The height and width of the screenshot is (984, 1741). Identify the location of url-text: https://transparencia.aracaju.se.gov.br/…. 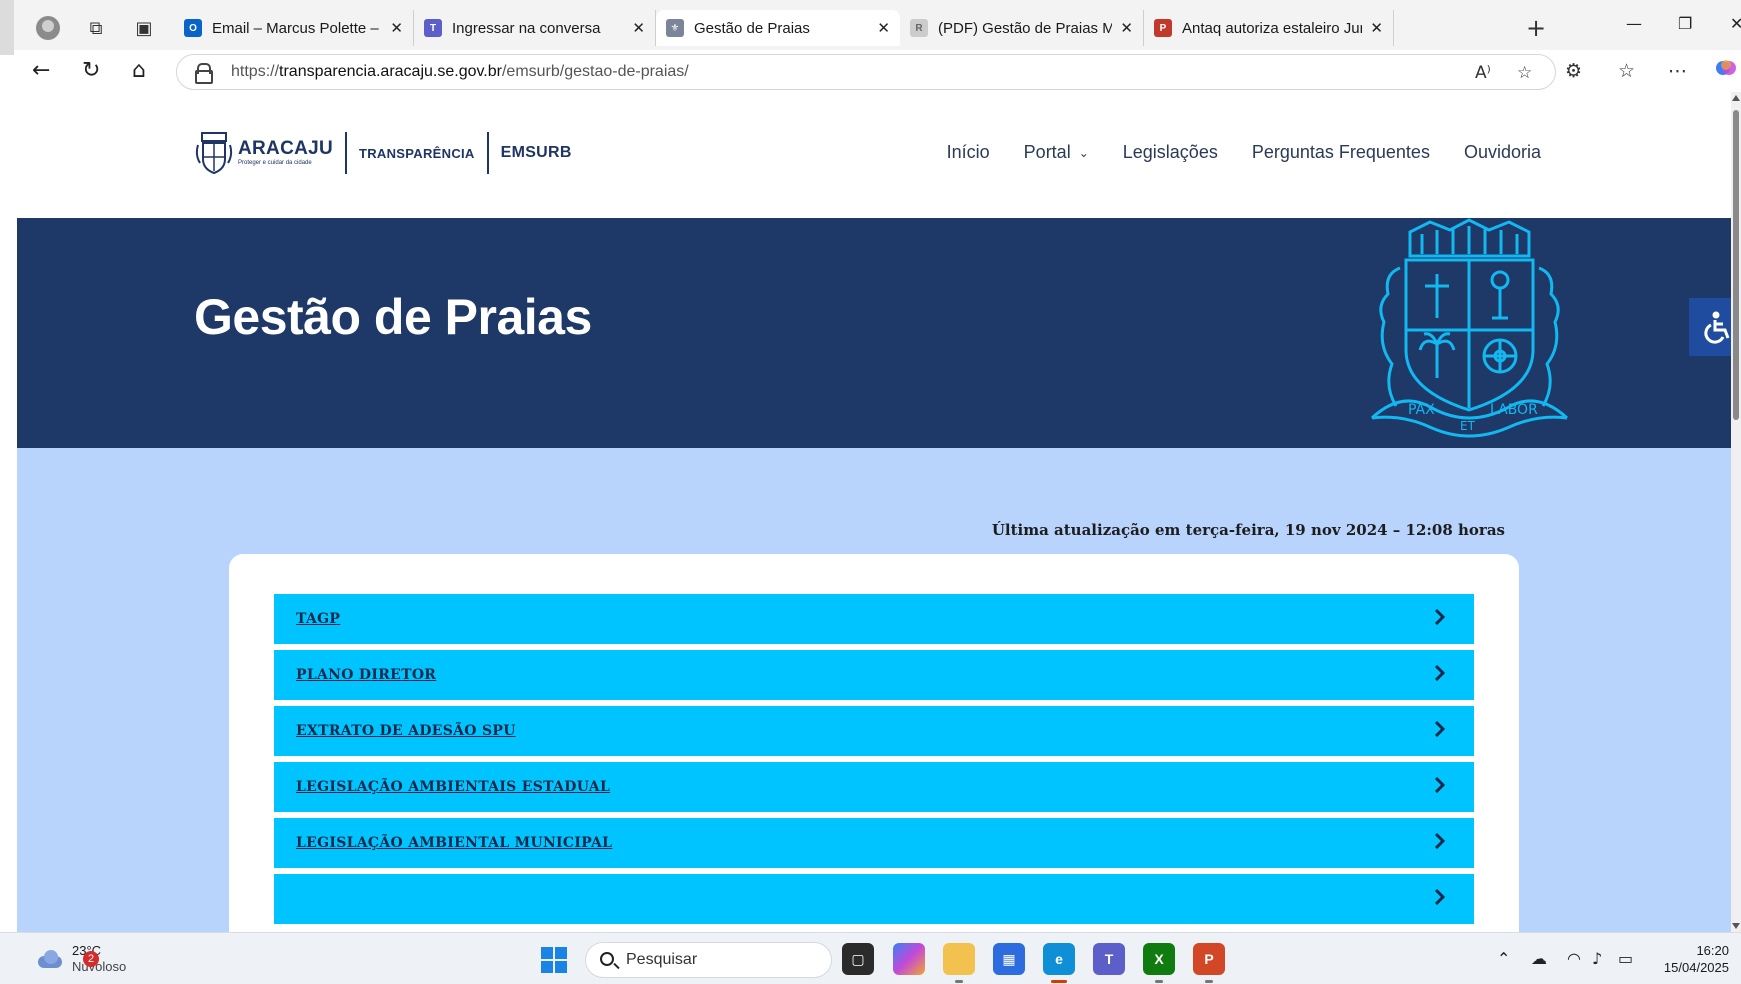
(460, 72).